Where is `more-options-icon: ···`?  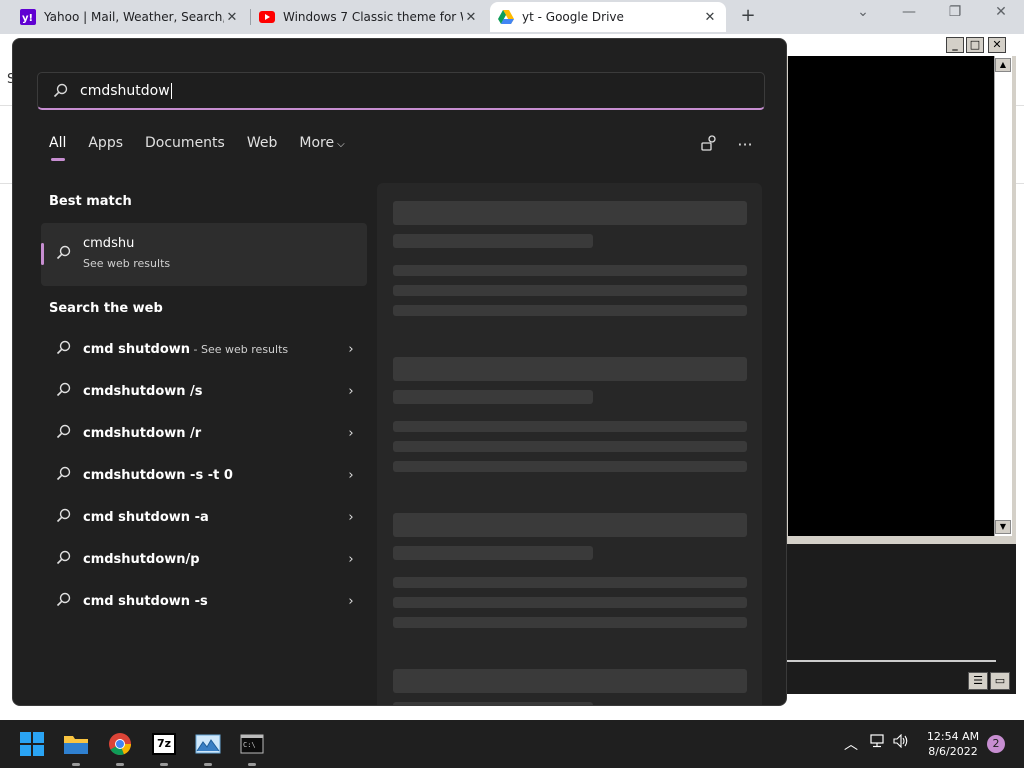
more-options-icon: ··· is located at coordinates (745, 145).